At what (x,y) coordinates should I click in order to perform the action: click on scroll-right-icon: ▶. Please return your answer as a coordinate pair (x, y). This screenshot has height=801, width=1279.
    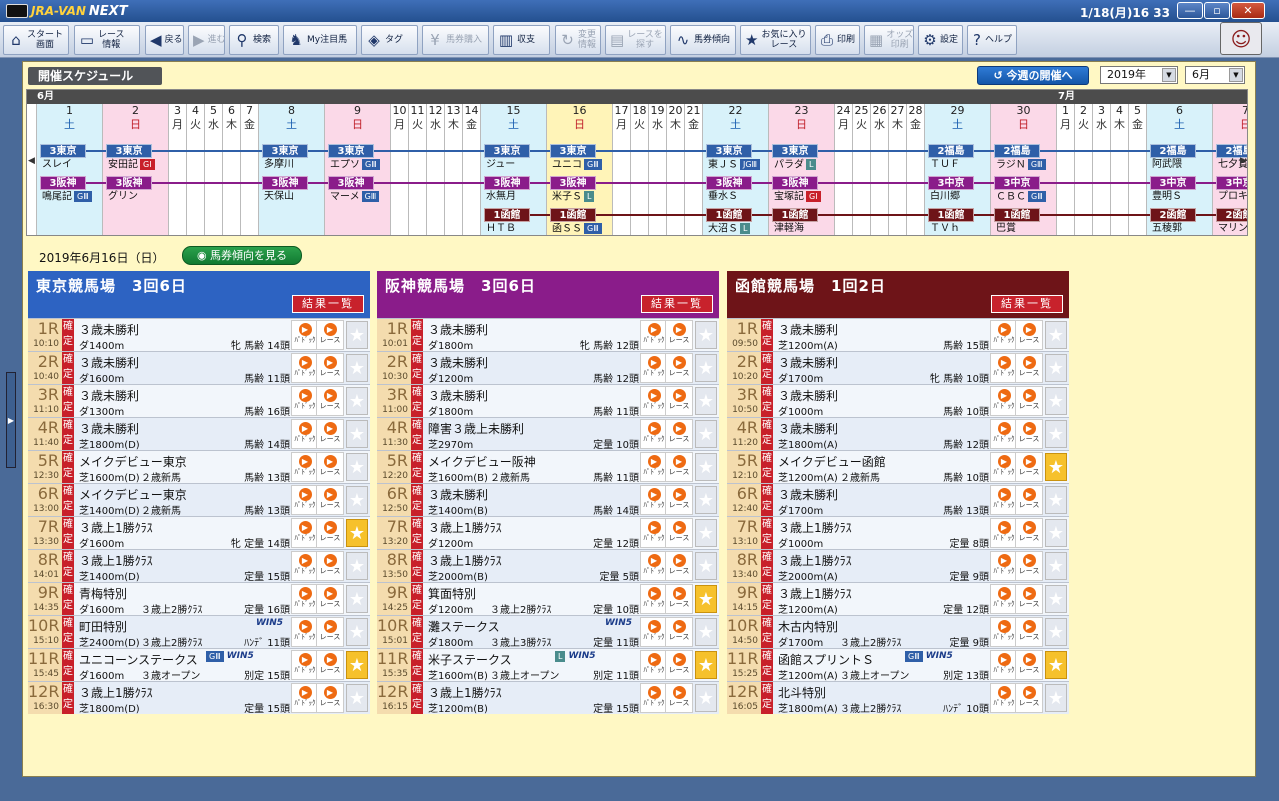
    Looking at the image, I should click on (1243, 161).